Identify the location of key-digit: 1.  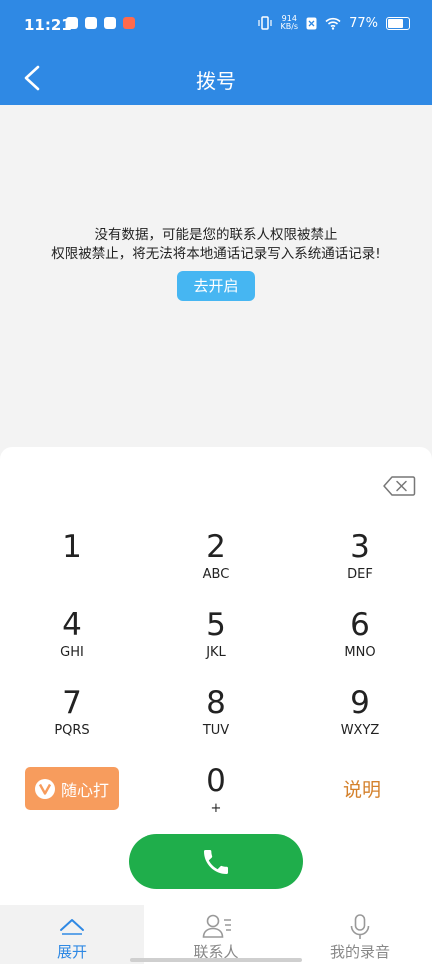
(72, 547).